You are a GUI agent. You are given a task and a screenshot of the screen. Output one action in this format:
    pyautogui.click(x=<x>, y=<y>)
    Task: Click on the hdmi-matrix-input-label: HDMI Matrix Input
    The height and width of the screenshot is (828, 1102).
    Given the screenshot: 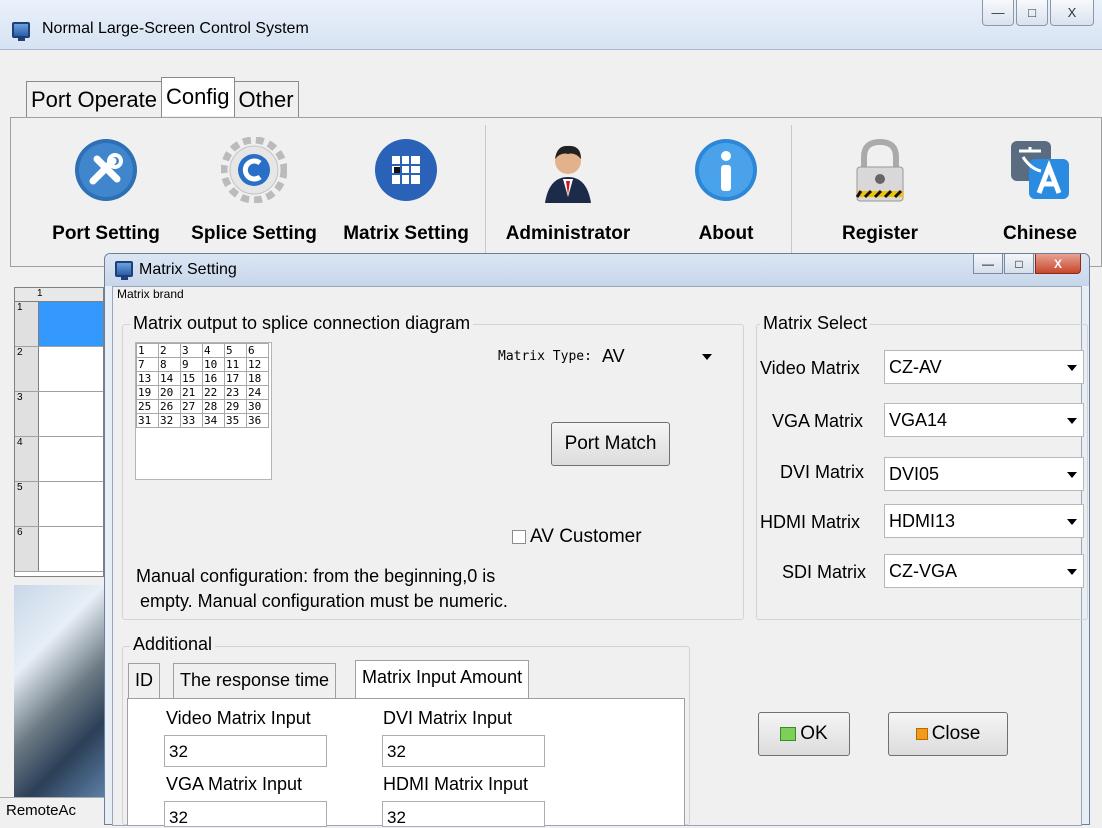 What is the action you would take?
    pyautogui.click(x=456, y=784)
    